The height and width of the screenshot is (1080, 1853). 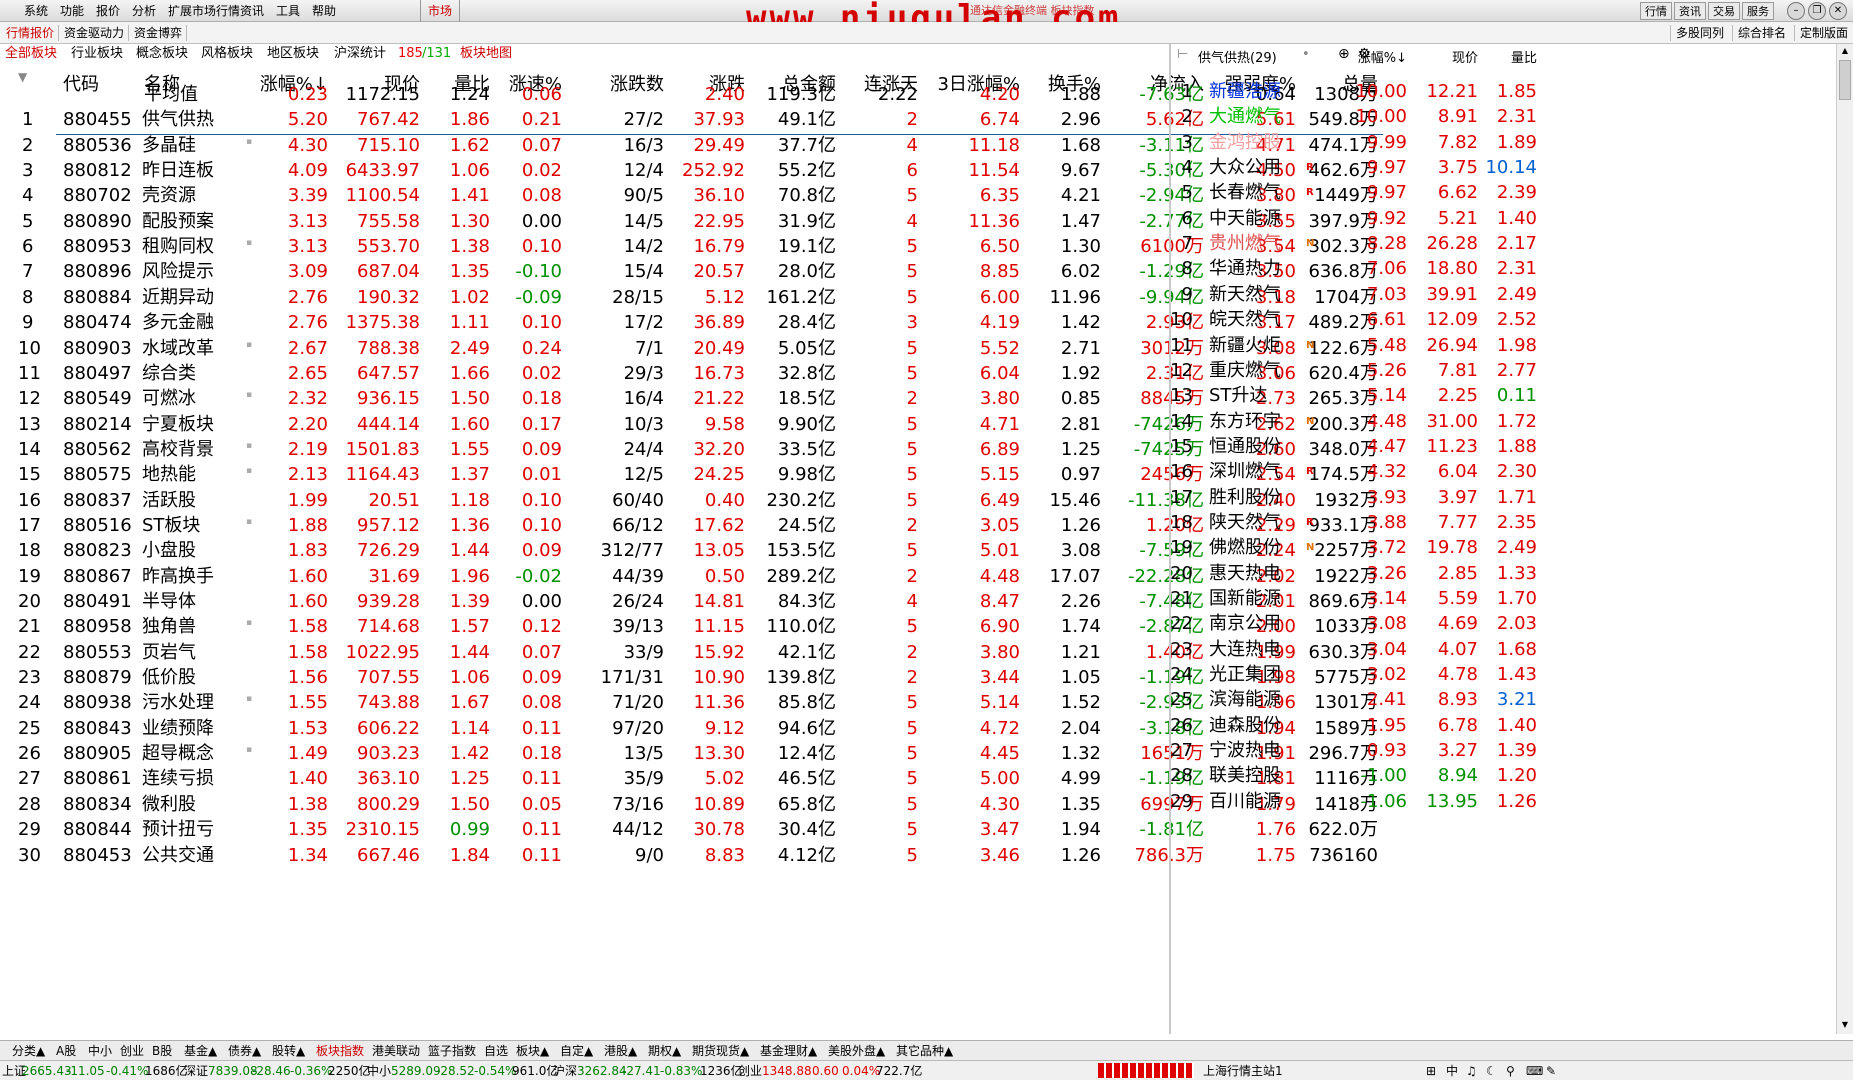 I want to click on constituent-name: 新疆浩源, so click(x=1245, y=92).